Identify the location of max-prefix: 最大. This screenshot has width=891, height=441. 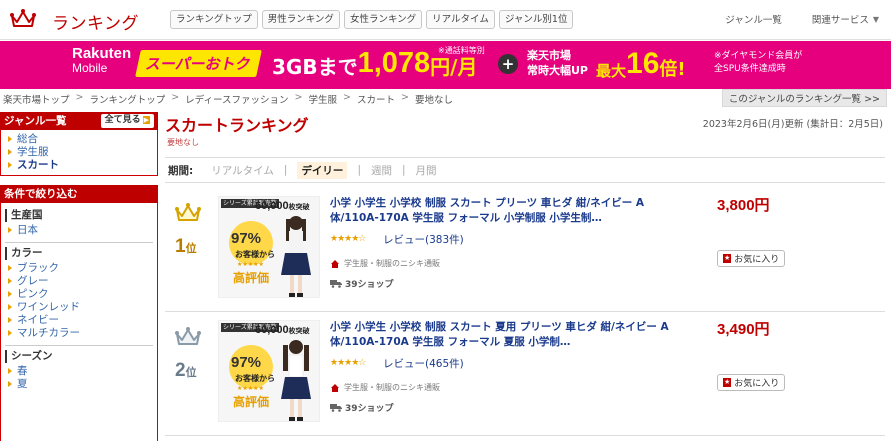
(611, 71).